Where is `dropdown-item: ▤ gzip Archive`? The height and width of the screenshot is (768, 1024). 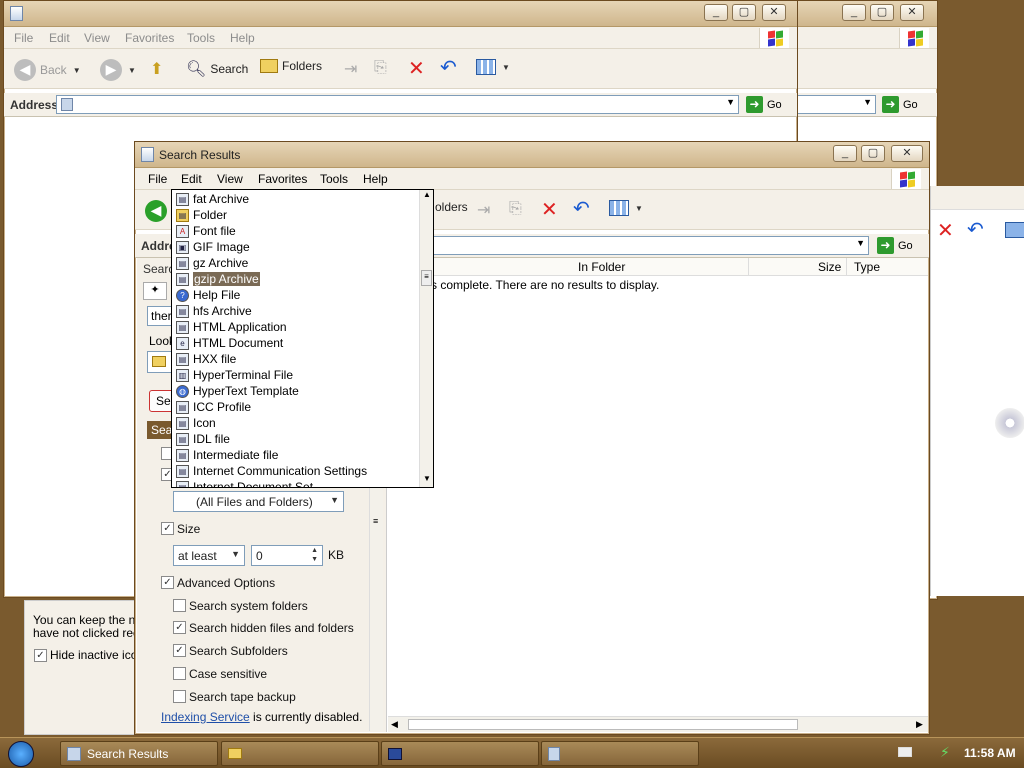 dropdown-item: ▤ gzip Archive is located at coordinates (218, 279).